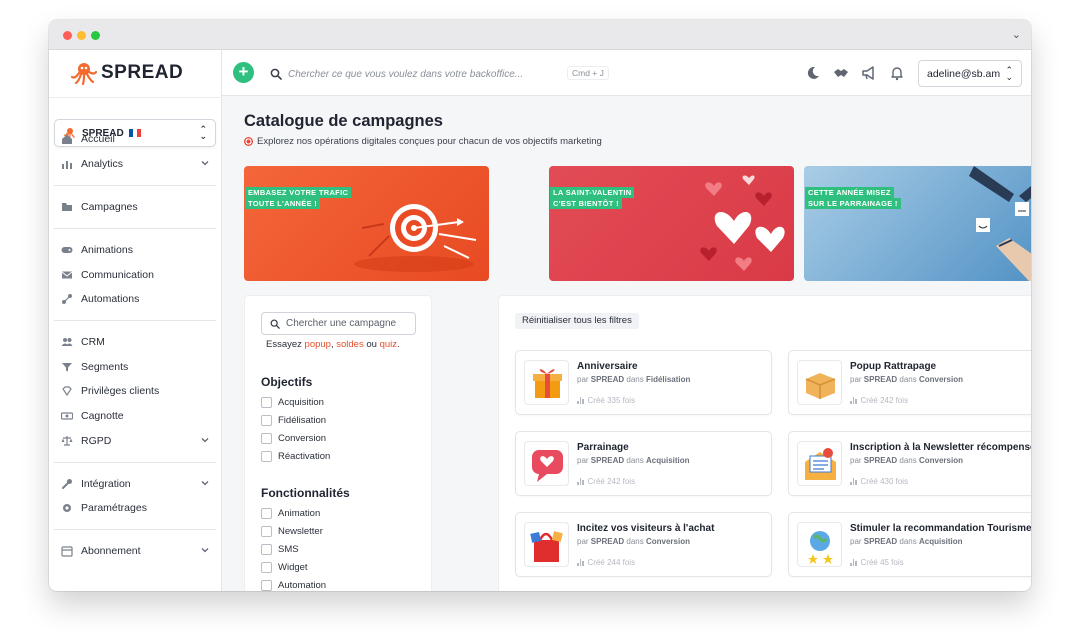 This screenshot has width=1080, height=636. Describe the element at coordinates (135, 207) in the screenshot. I see `sidebar-item-campagnes: Campagnes` at that location.